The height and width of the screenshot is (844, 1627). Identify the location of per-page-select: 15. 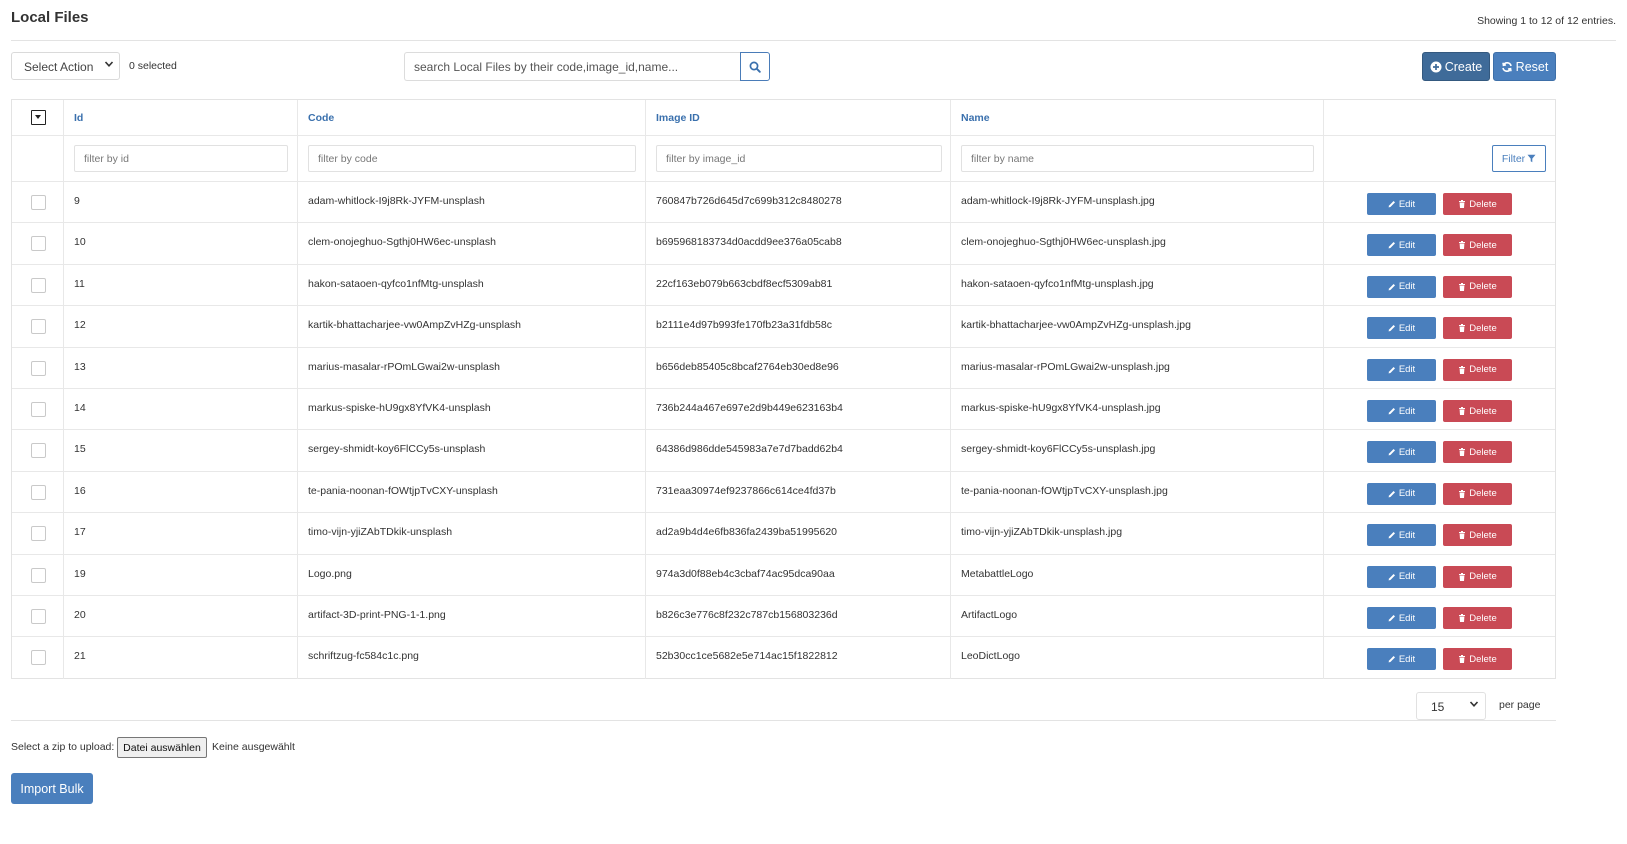
(1451, 706).